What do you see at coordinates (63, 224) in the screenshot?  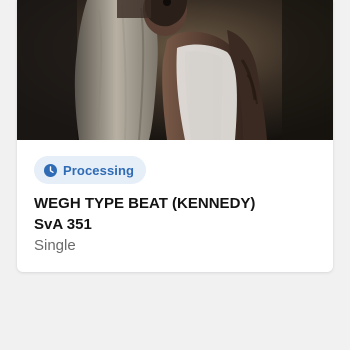 I see `artist-name: SvA 351` at bounding box center [63, 224].